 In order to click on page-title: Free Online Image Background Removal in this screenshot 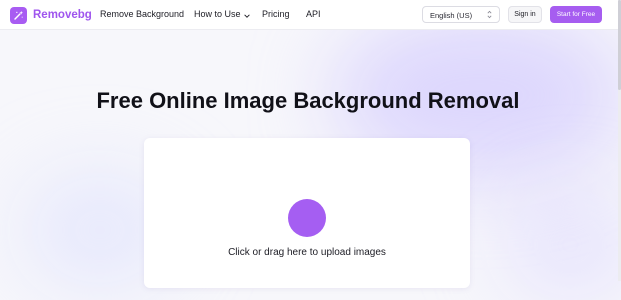, I will do `click(308, 100)`.